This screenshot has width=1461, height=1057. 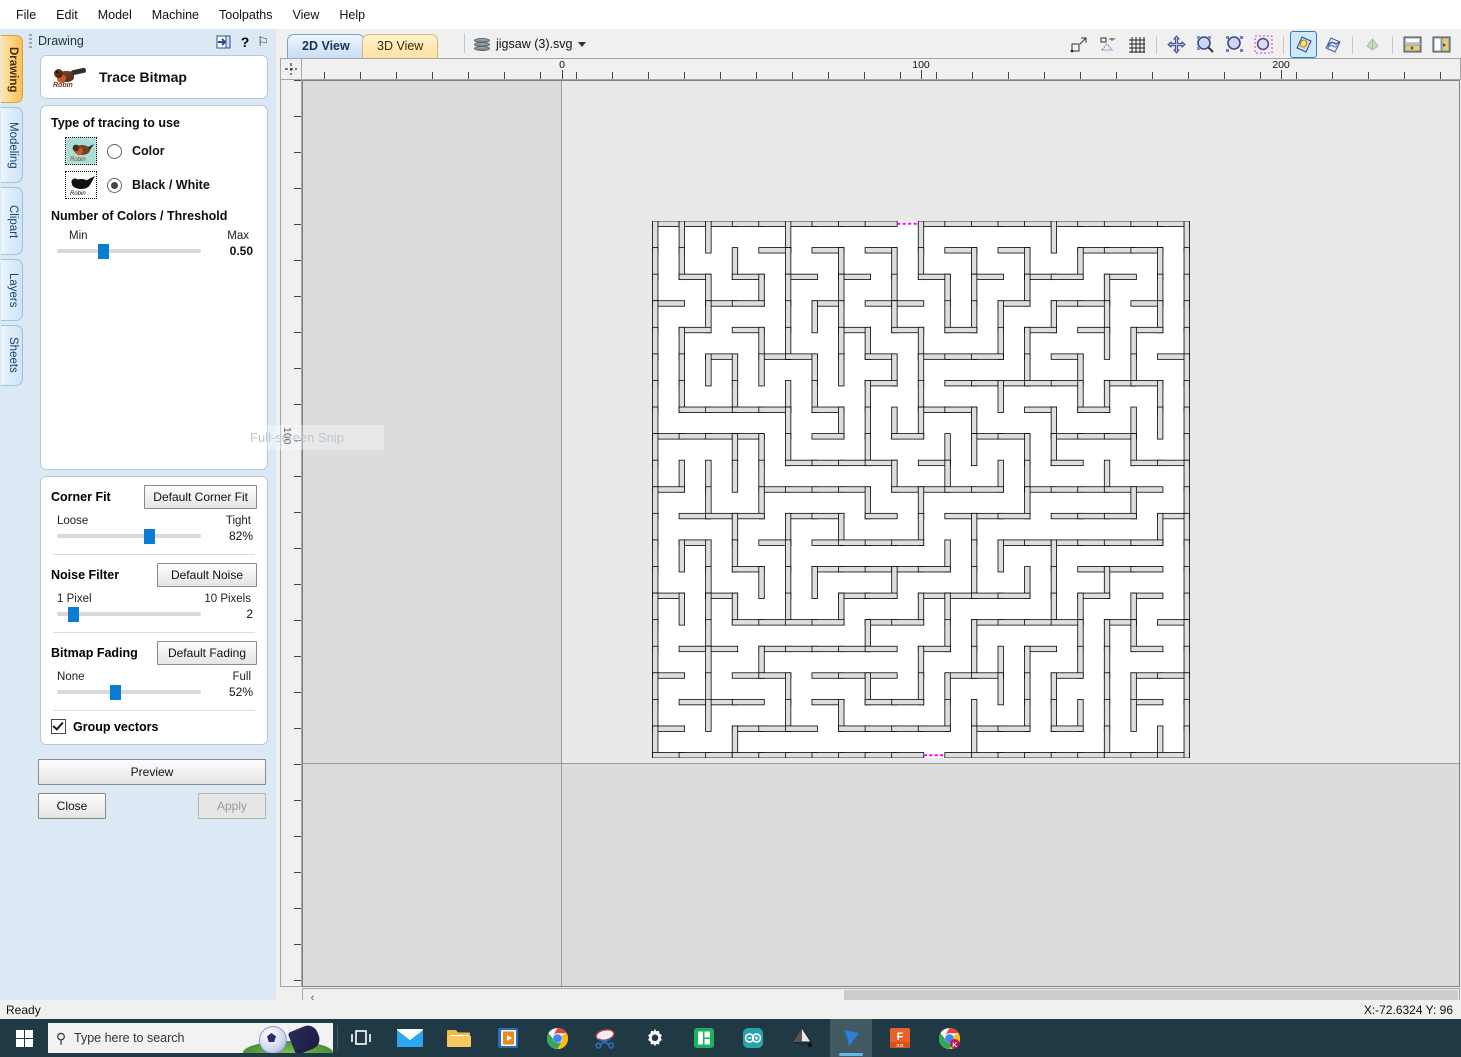 I want to click on noise-filter-low-label: 1 Pixel, so click(x=74, y=599).